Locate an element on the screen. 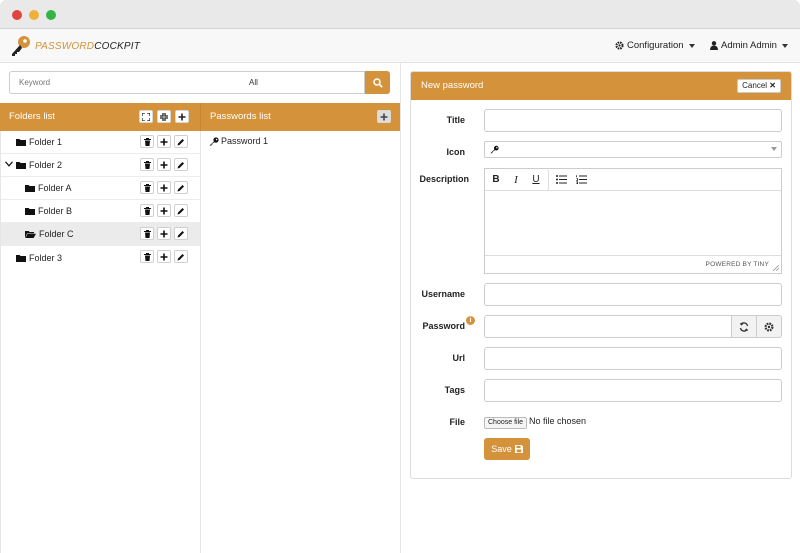 The image size is (800, 553). add-folder-button is located at coordinates (182, 116).